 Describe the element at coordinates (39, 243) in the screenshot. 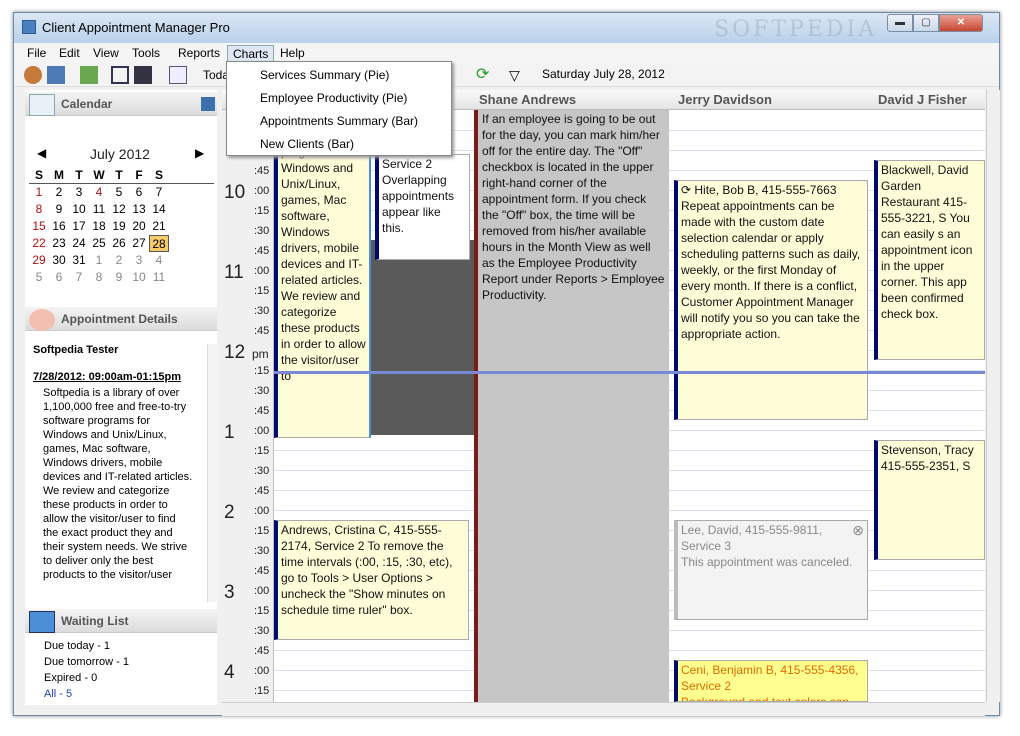

I see `calendar-day: 22` at that location.